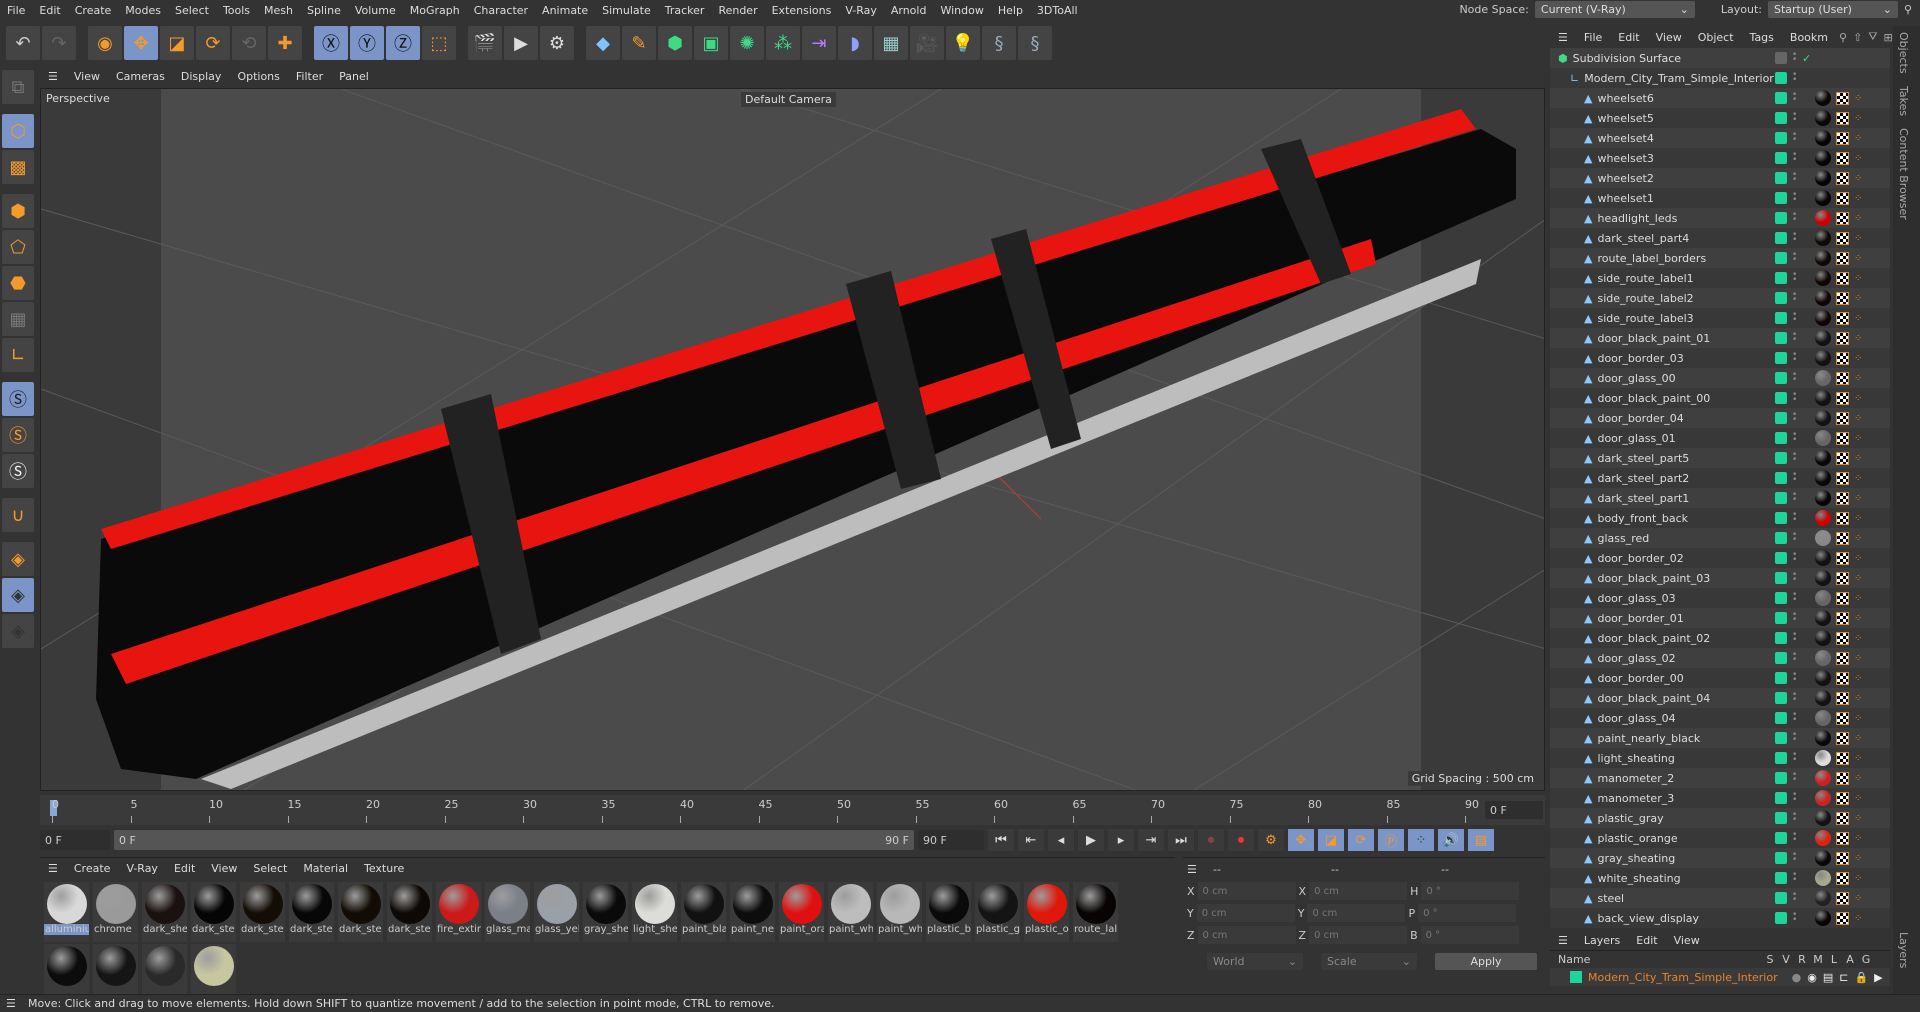 The height and width of the screenshot is (1012, 1920). I want to click on side-tab-content-browser: Content Browser, so click(1903, 174).